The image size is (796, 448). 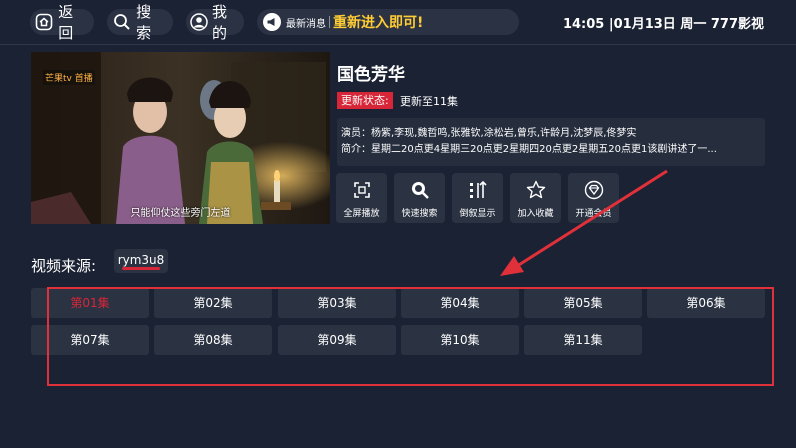 What do you see at coordinates (180, 213) in the screenshot?
I see `poster-subtitle: 只能仰仗这些旁门左道` at bounding box center [180, 213].